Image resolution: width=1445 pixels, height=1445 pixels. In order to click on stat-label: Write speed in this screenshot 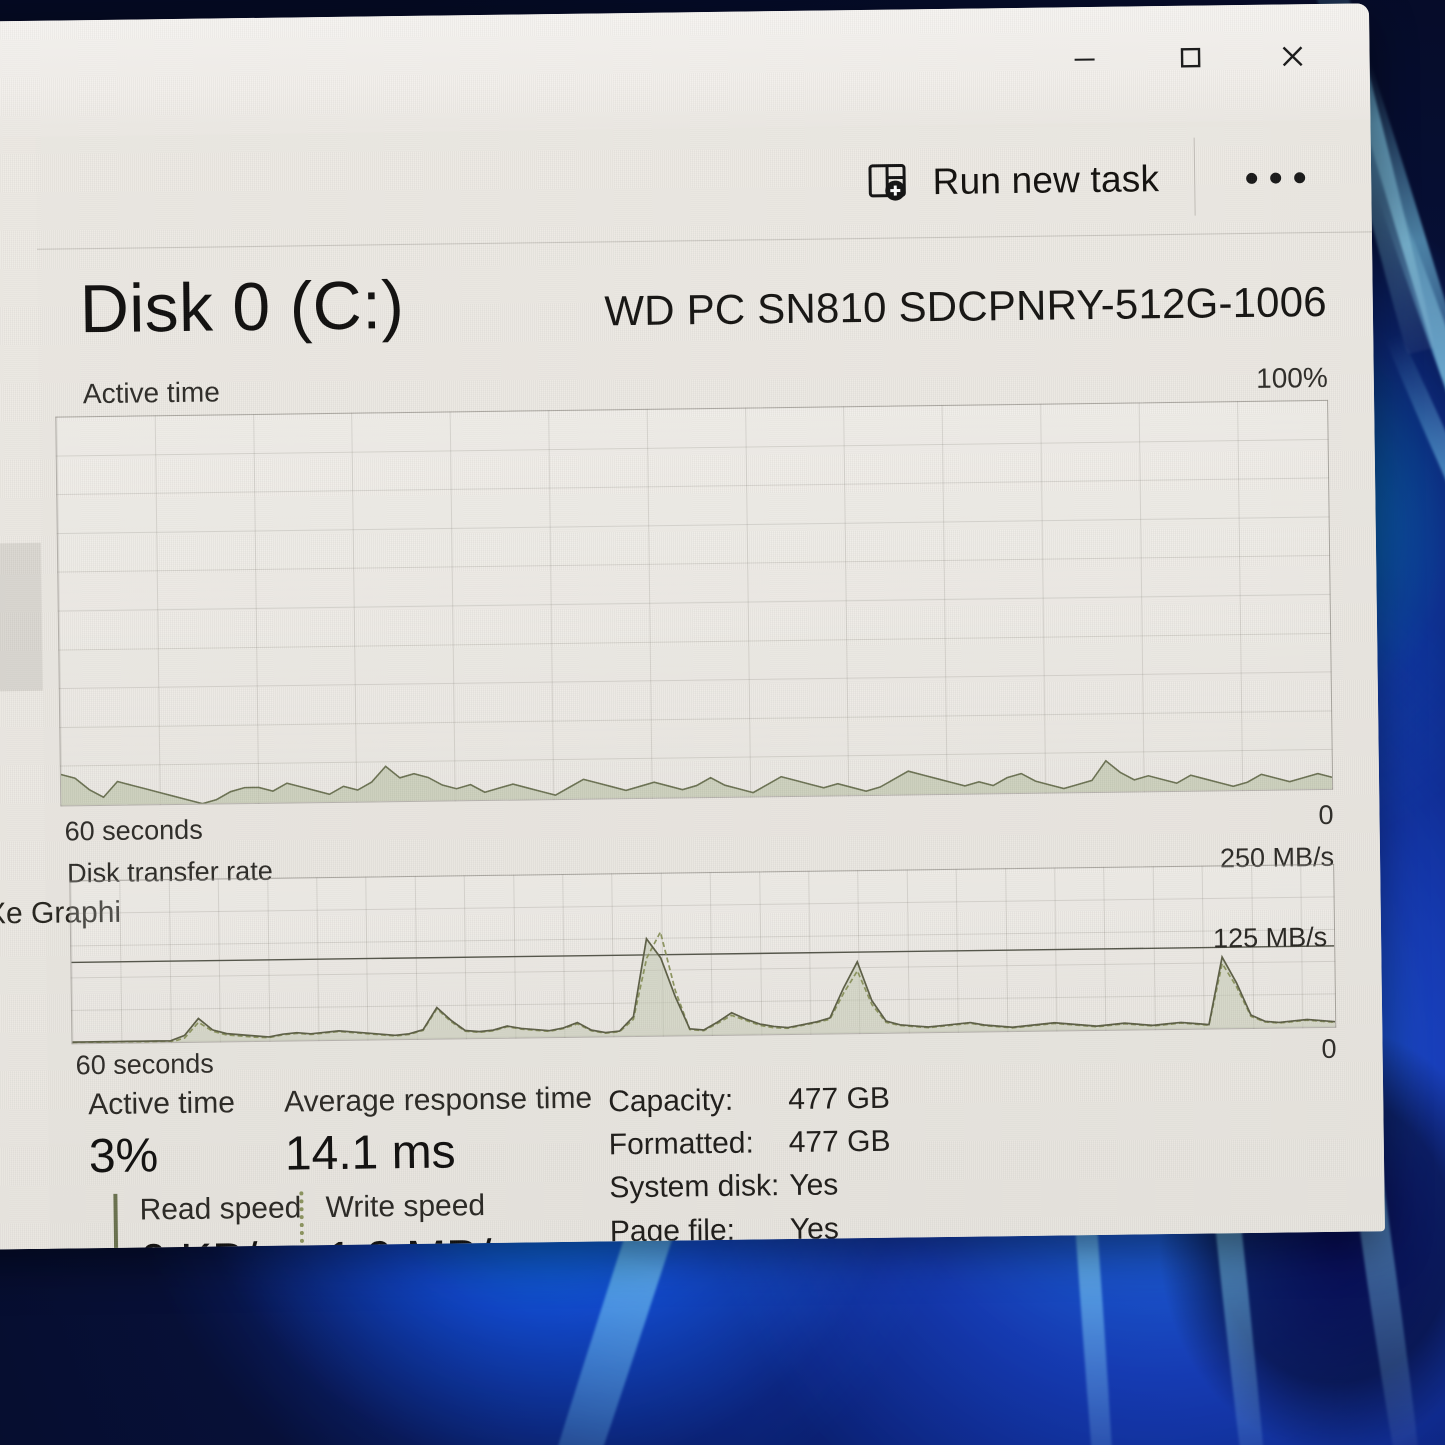, I will do `click(405, 1207)`.